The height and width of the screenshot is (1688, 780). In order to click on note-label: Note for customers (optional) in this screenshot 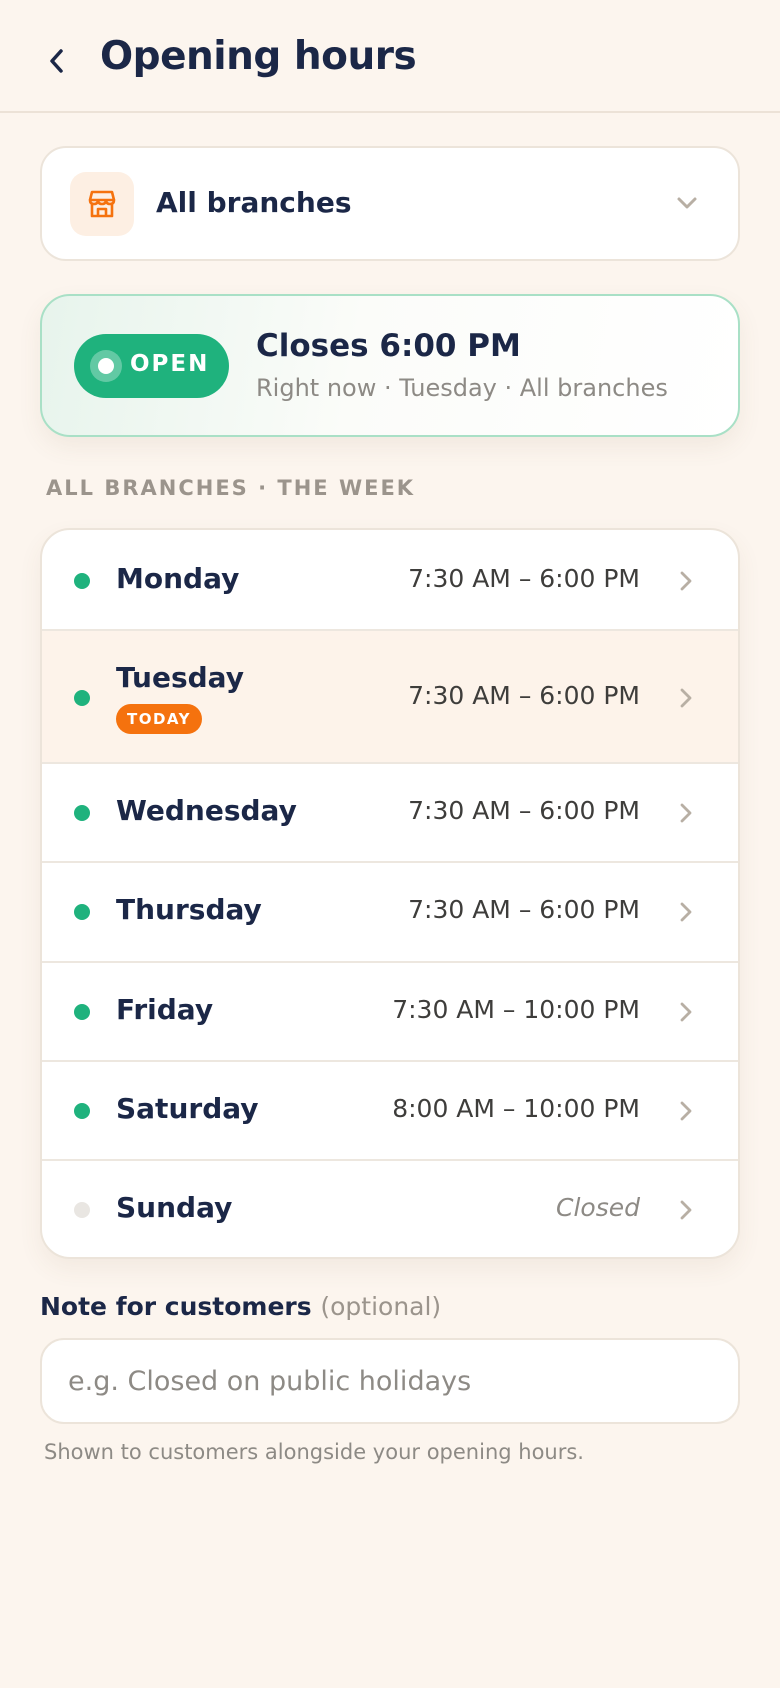, I will do `click(240, 1306)`.